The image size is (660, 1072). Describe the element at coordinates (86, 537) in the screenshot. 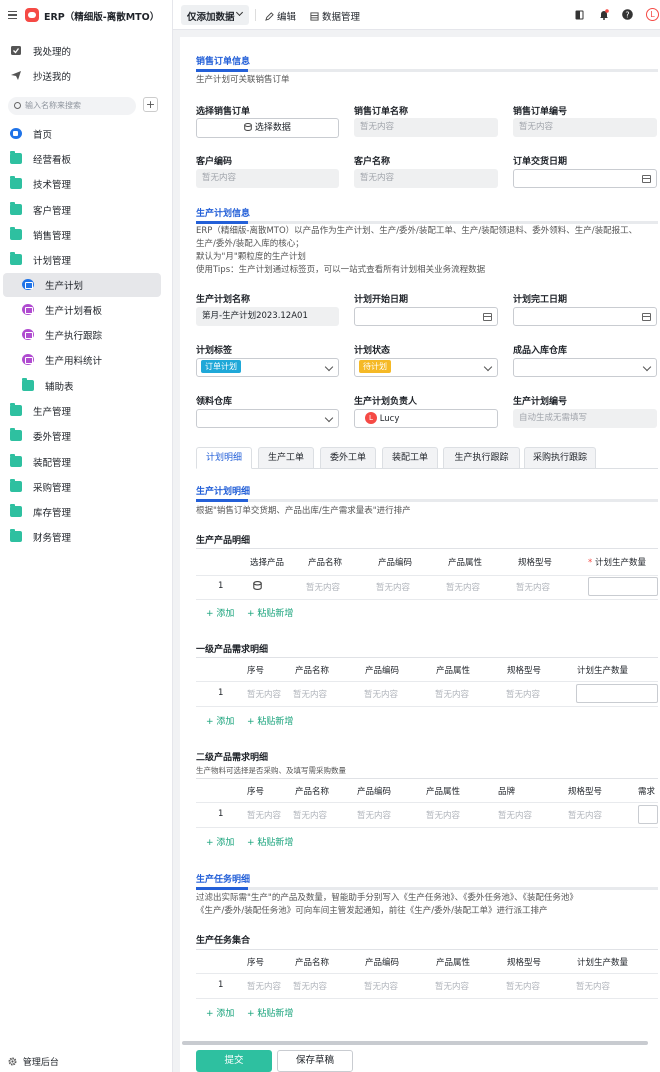

I see `sidebar-item-finance: 财务管理` at that location.